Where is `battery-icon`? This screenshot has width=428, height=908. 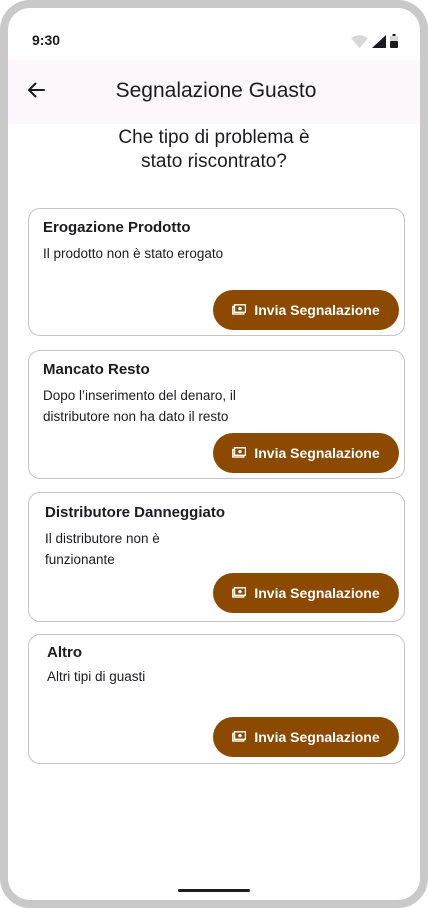 battery-icon is located at coordinates (394, 43).